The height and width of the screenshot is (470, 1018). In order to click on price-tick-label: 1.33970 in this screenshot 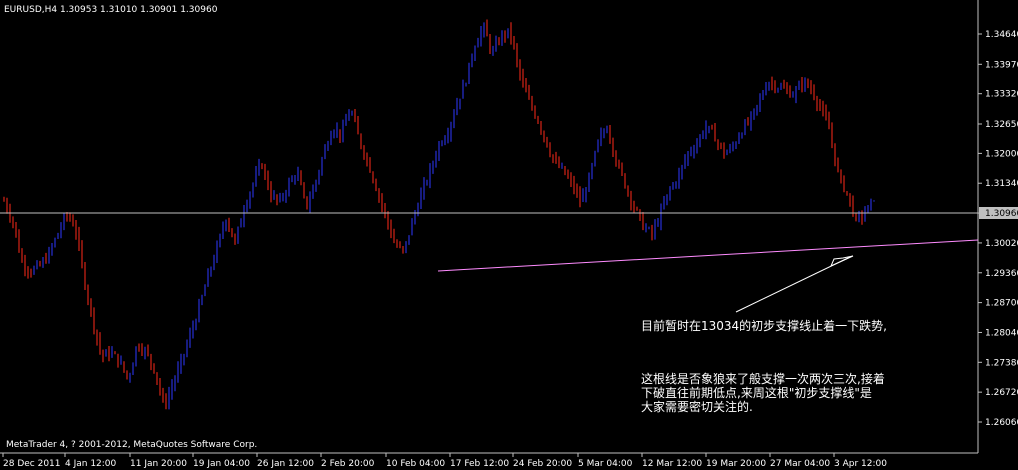, I will do `click(1001, 65)`.